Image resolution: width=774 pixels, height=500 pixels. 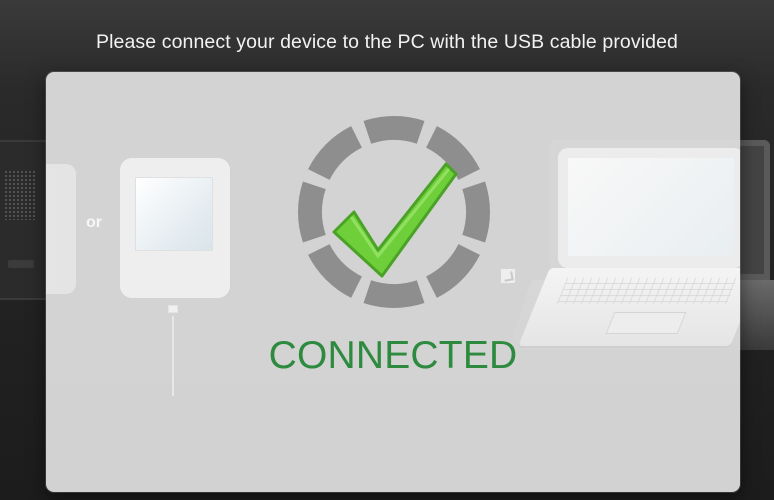 I want to click on phone-screen-icon, so click(x=174, y=214).